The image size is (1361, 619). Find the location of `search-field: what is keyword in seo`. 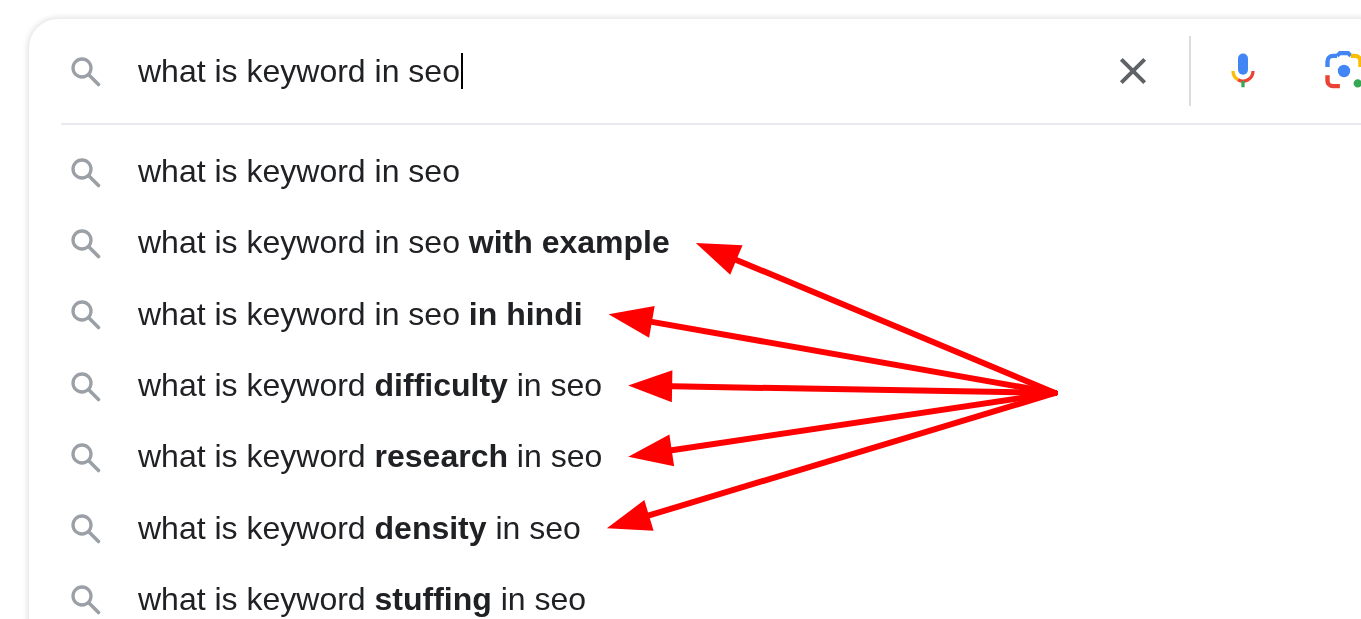

search-field: what is keyword in seo is located at coordinates (625, 71).